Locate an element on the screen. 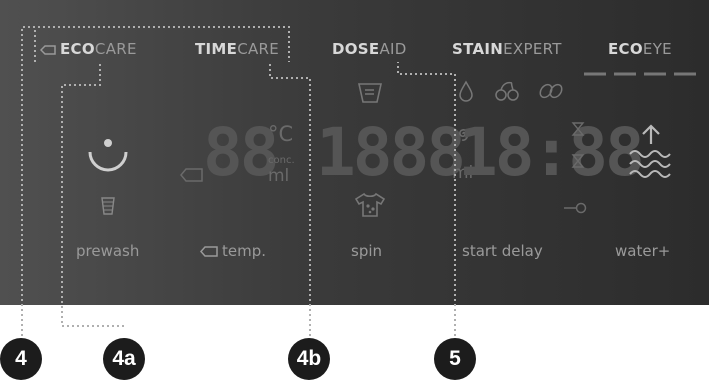 The image size is (709, 384). callout-4a: 4a is located at coordinates (124, 359).